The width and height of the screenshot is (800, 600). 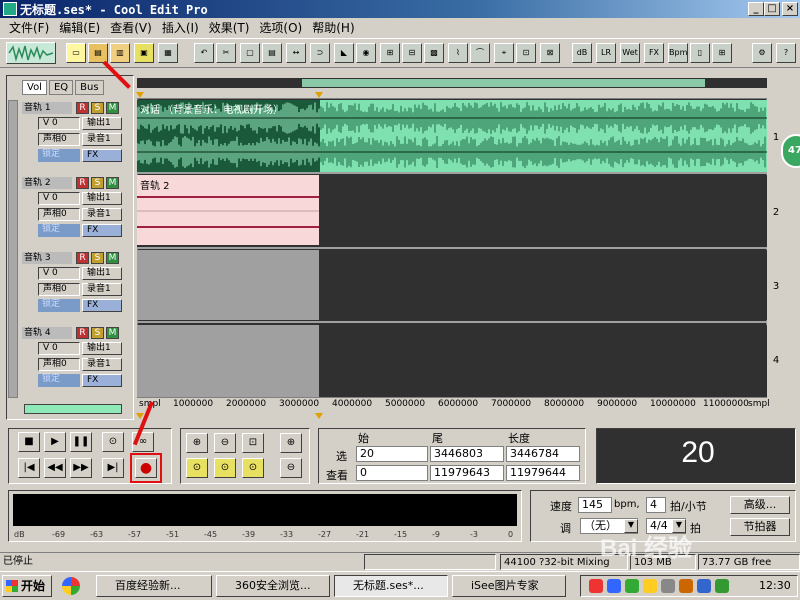 I want to click on overview-bar, so click(x=452, y=83).